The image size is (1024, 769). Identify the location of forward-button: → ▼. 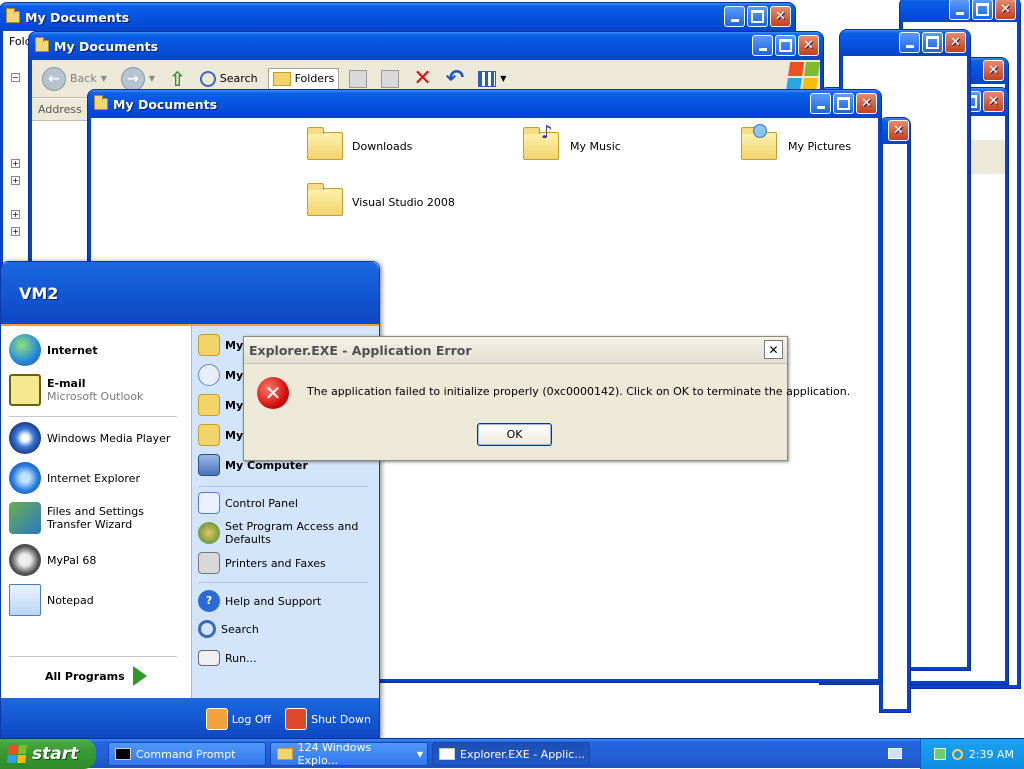
(138, 79).